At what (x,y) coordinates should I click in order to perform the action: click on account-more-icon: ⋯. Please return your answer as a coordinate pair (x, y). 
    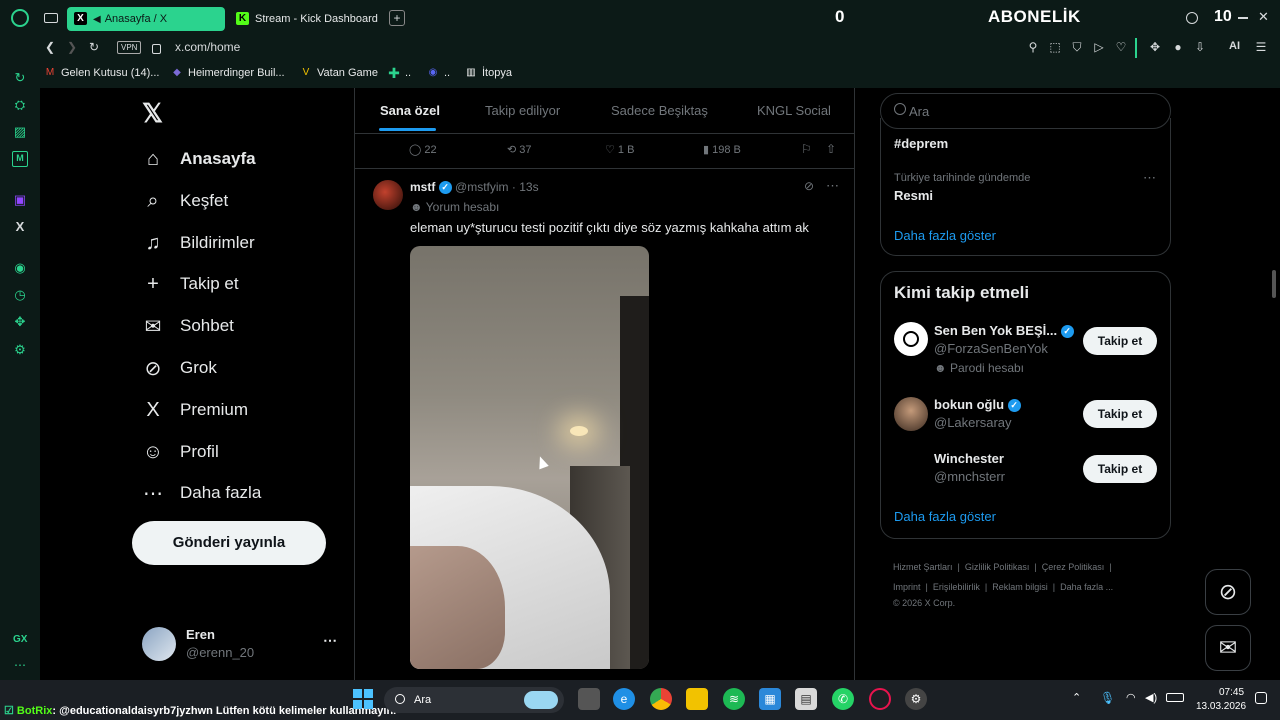
    Looking at the image, I should click on (330, 640).